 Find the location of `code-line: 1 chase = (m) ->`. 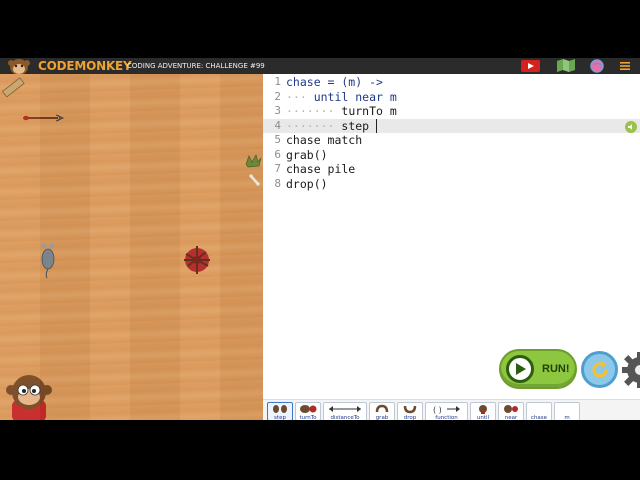

code-line: 1 chase = (m) -> is located at coordinates (451, 82).